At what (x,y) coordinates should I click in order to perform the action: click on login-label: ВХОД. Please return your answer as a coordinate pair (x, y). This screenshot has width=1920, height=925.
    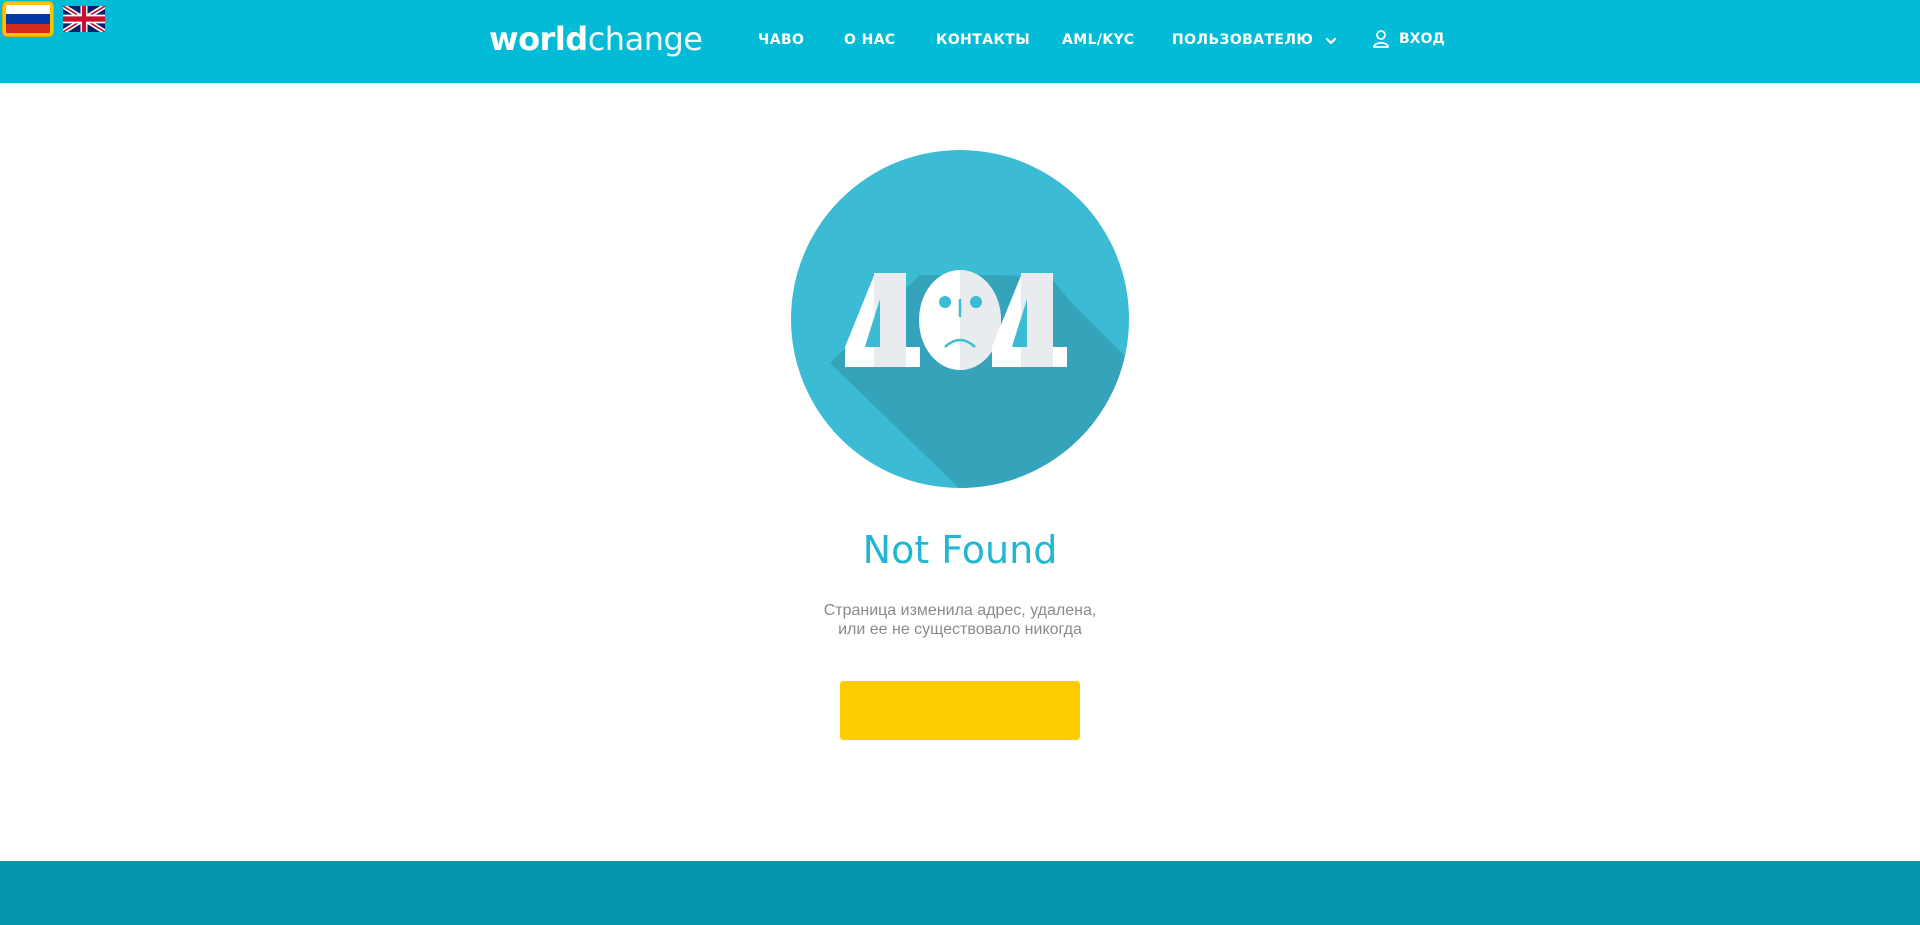
    Looking at the image, I should click on (1422, 39).